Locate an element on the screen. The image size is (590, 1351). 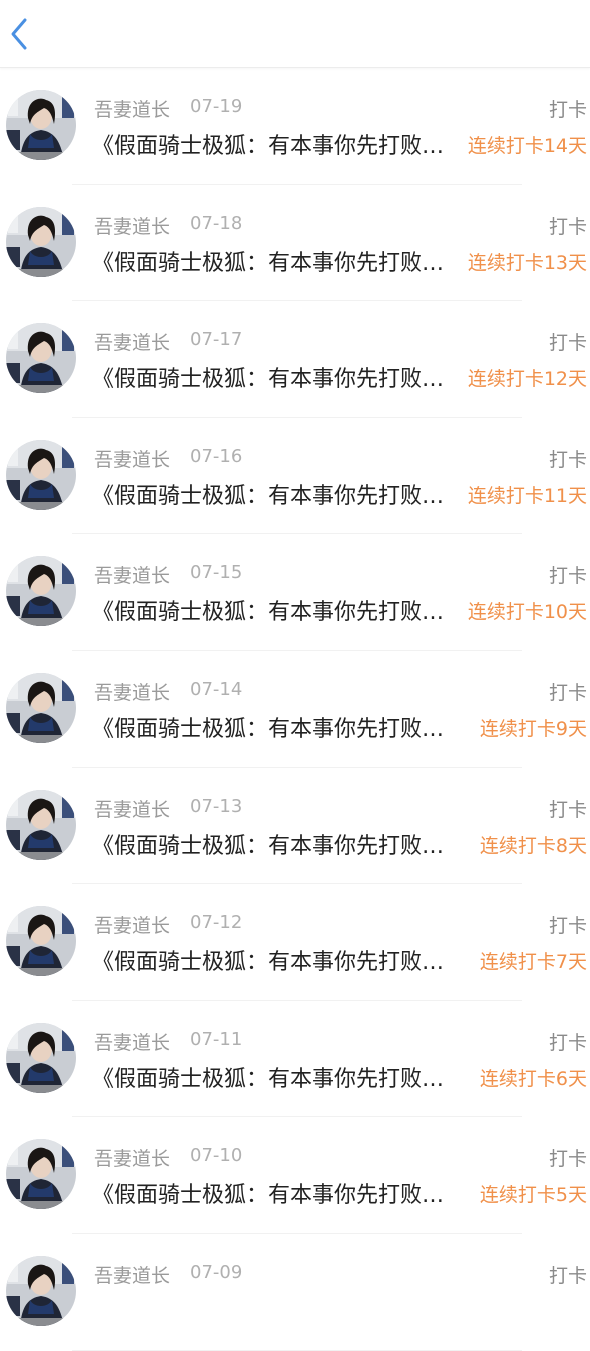
list-item: 吾妻道长 07-10 打卡 《假面骑士极狐：有本事你先打败… 连续打卡5天 is located at coordinates (295, 1175).